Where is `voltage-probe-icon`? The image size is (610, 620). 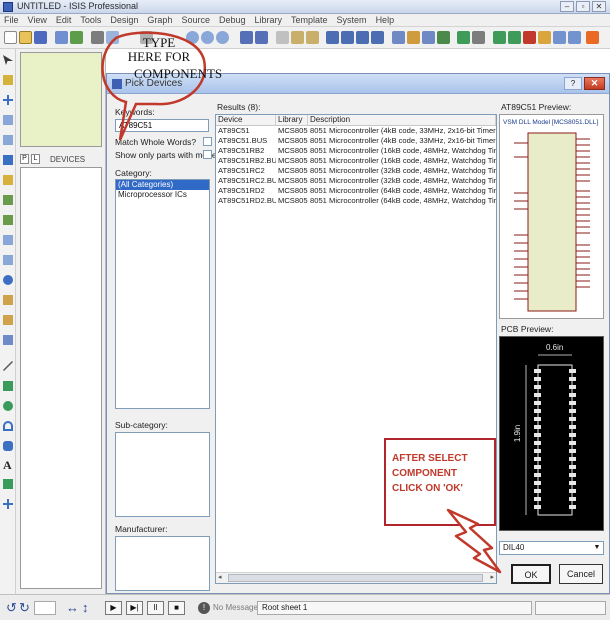 voltage-probe-icon is located at coordinates (8, 300).